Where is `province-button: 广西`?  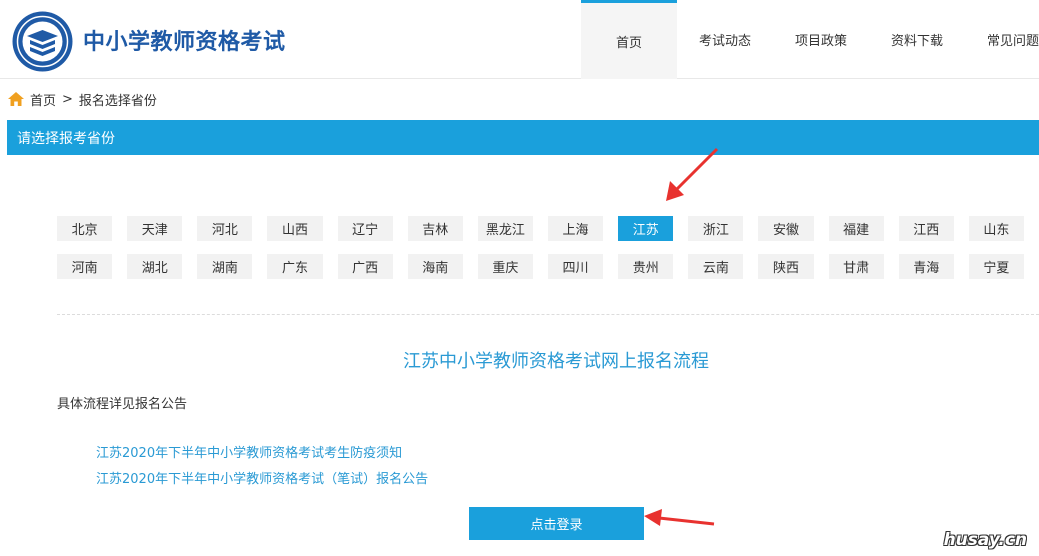
province-button: 广西 is located at coordinates (365, 266).